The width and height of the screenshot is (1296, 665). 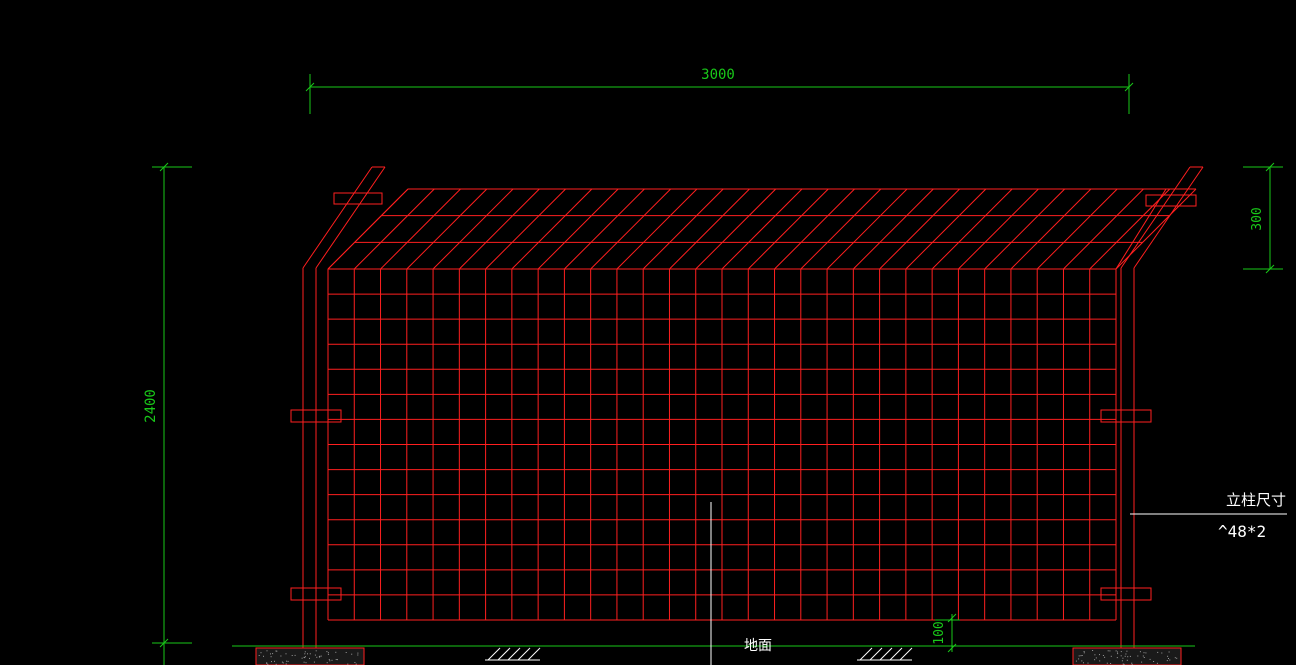 What do you see at coordinates (167, 413) in the screenshot?
I see `height-dimension: 2400` at bounding box center [167, 413].